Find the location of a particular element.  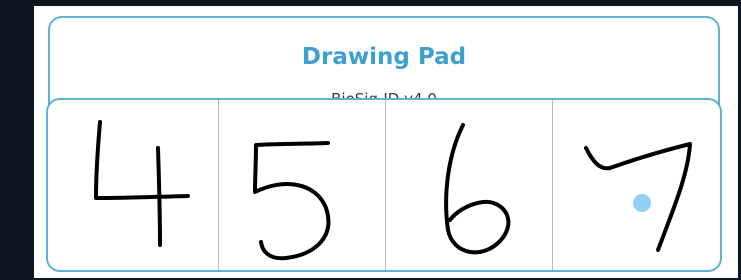

page-title: Drawing Pad is located at coordinates (384, 57).